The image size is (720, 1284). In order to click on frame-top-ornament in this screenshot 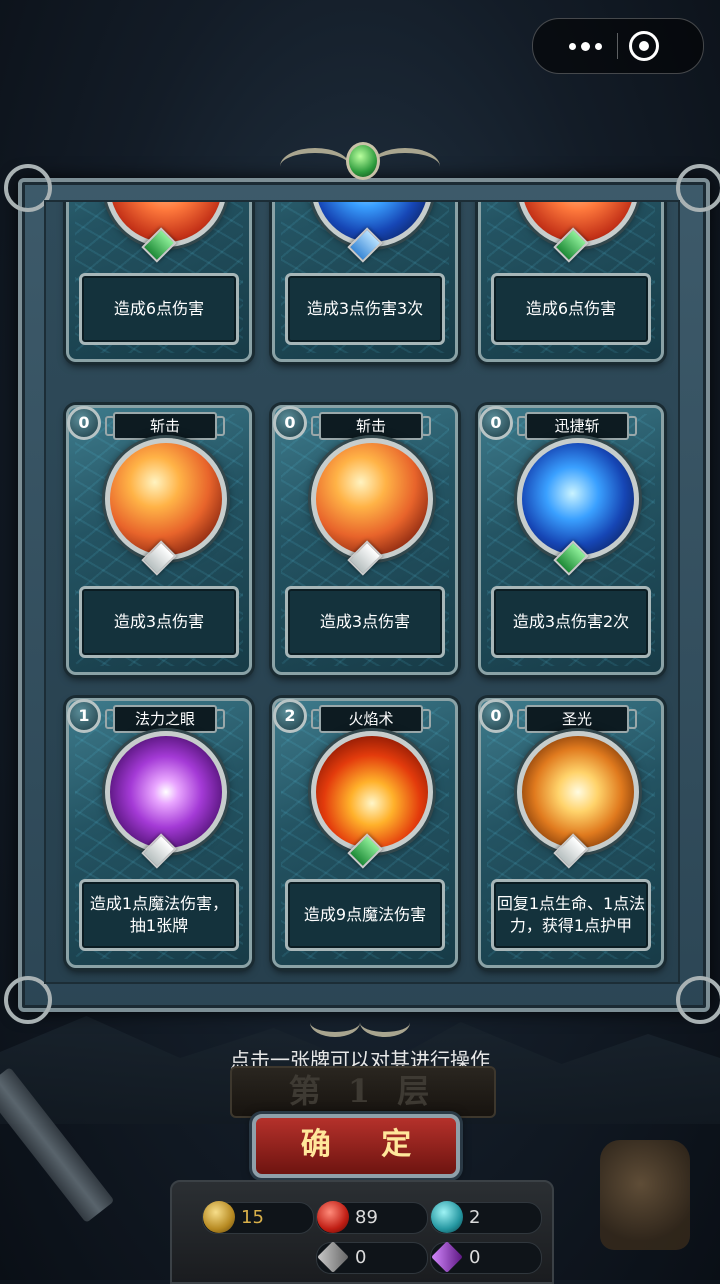, I will do `click(360, 159)`.